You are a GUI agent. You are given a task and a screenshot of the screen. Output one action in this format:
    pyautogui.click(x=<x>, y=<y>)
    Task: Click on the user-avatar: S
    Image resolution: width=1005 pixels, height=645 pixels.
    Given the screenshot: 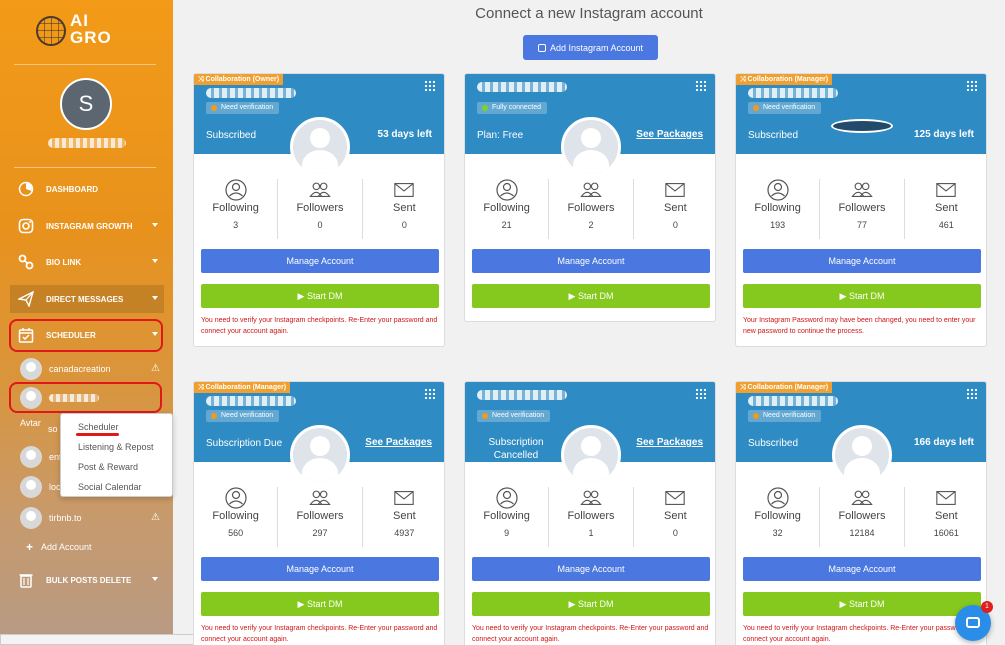 What is the action you would take?
    pyautogui.click(x=86, y=104)
    